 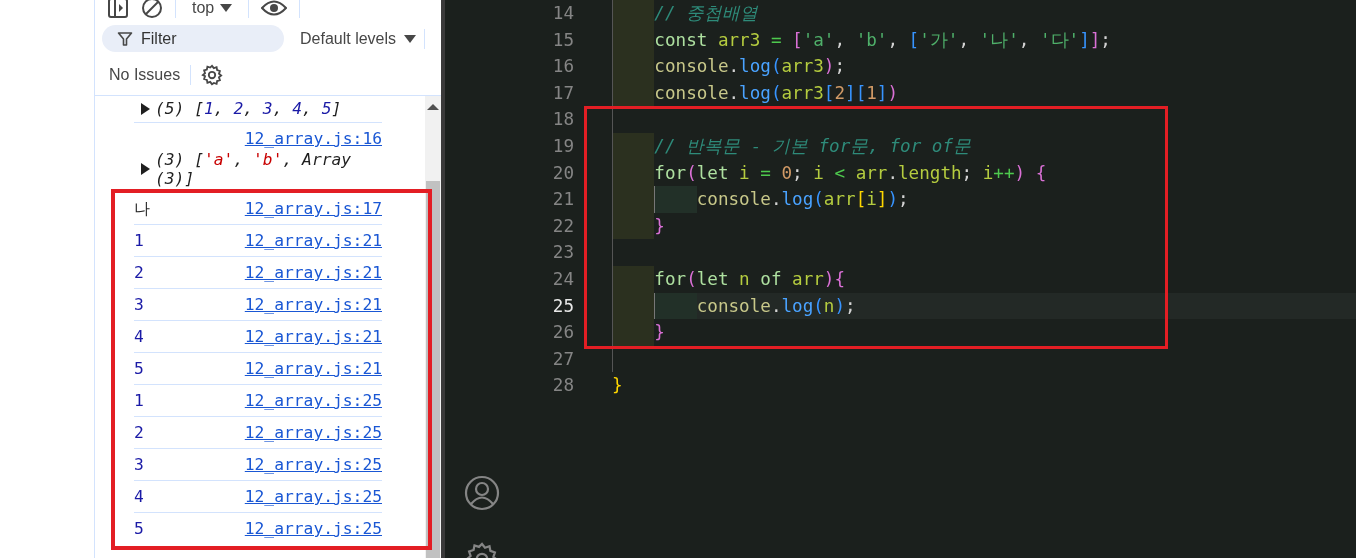 What do you see at coordinates (313, 209) in the screenshot?
I see `source-link: 12_array.js:17` at bounding box center [313, 209].